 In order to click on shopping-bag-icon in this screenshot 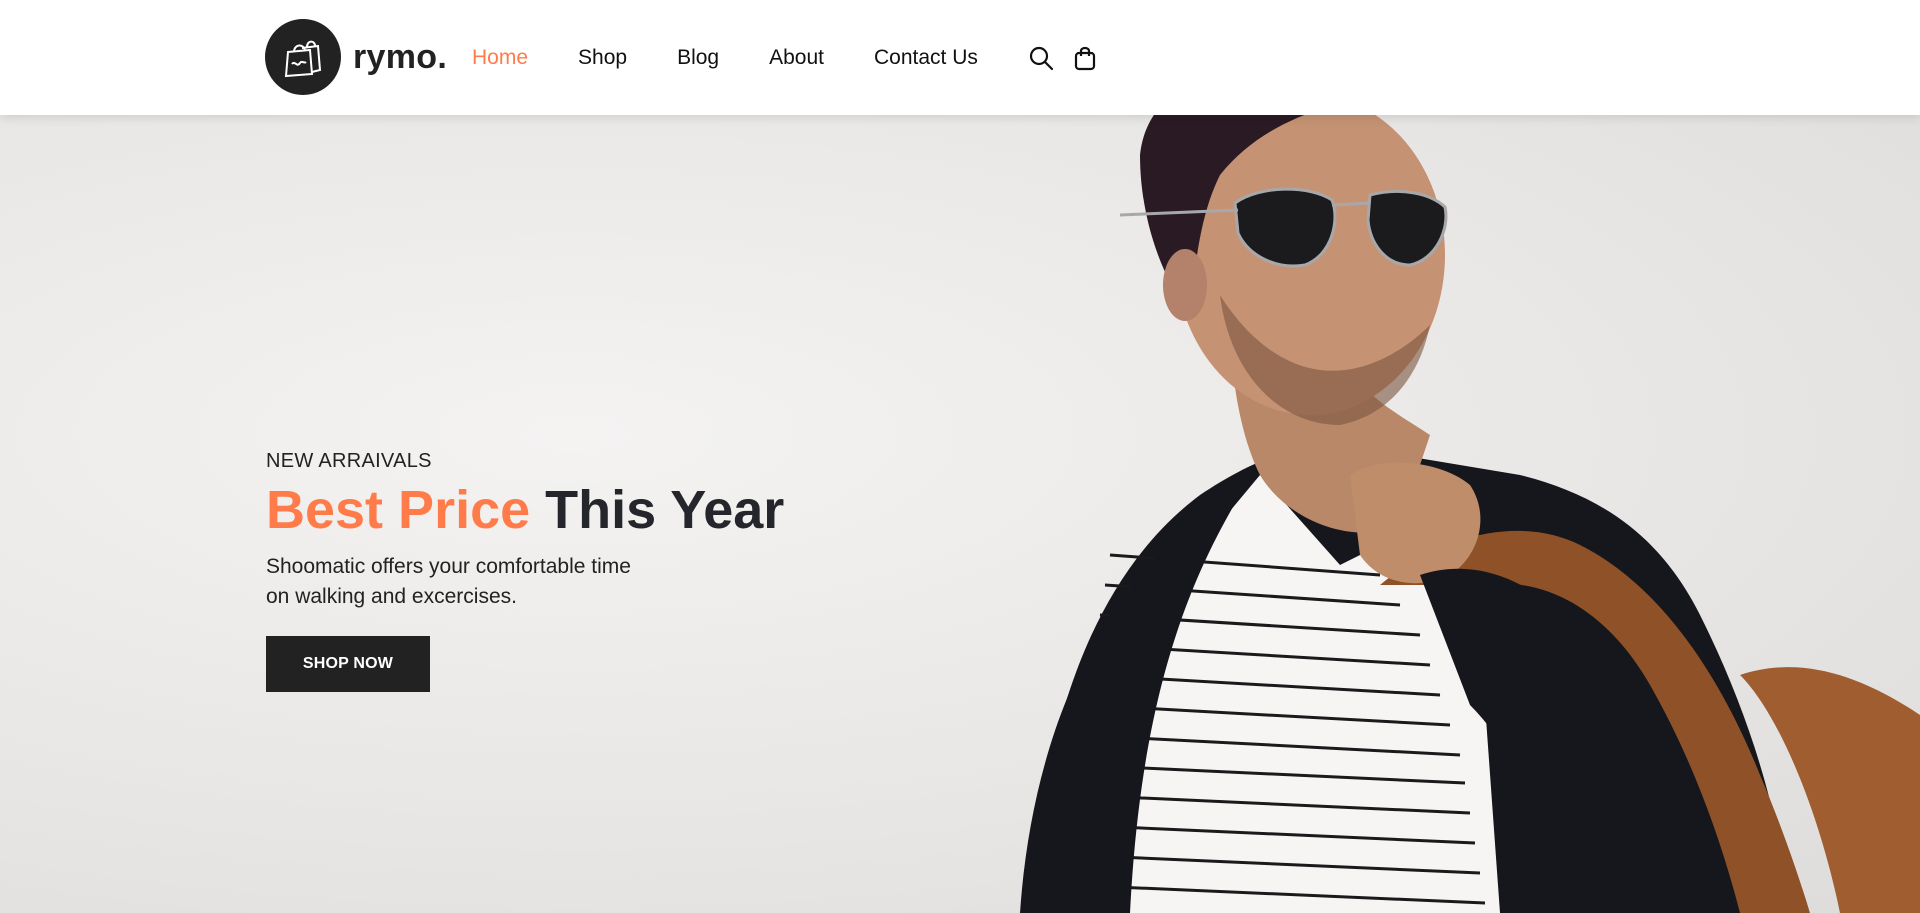, I will do `click(303, 57)`.